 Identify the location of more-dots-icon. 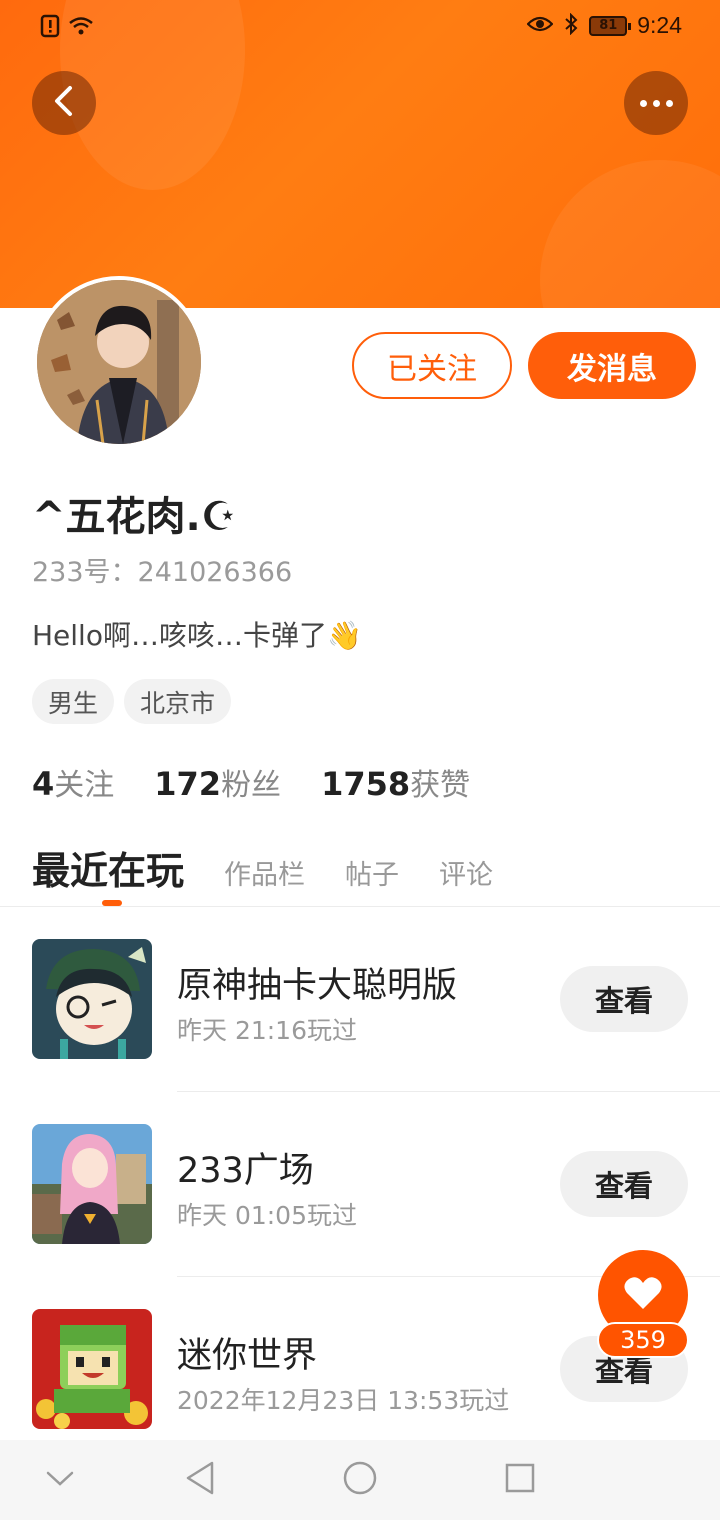
(656, 103).